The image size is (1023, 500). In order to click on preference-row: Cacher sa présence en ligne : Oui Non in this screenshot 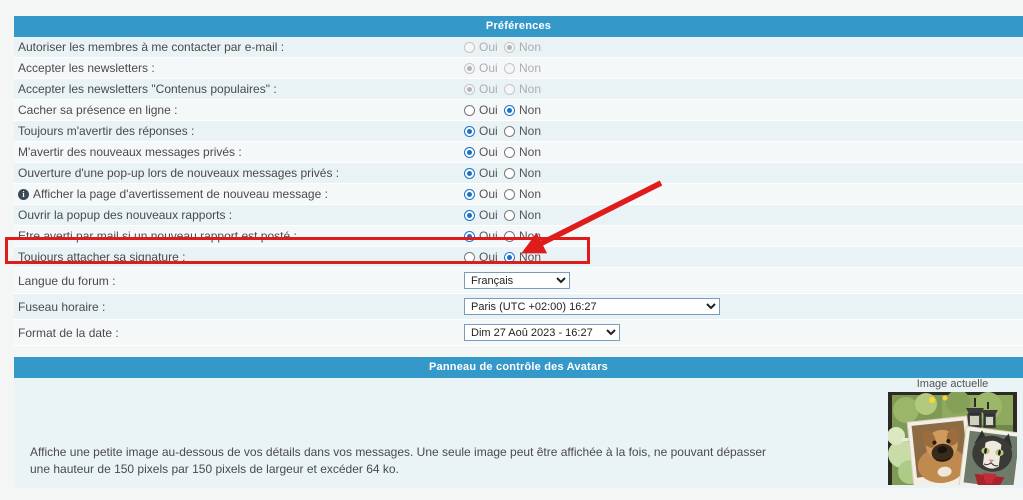, I will do `click(518, 110)`.